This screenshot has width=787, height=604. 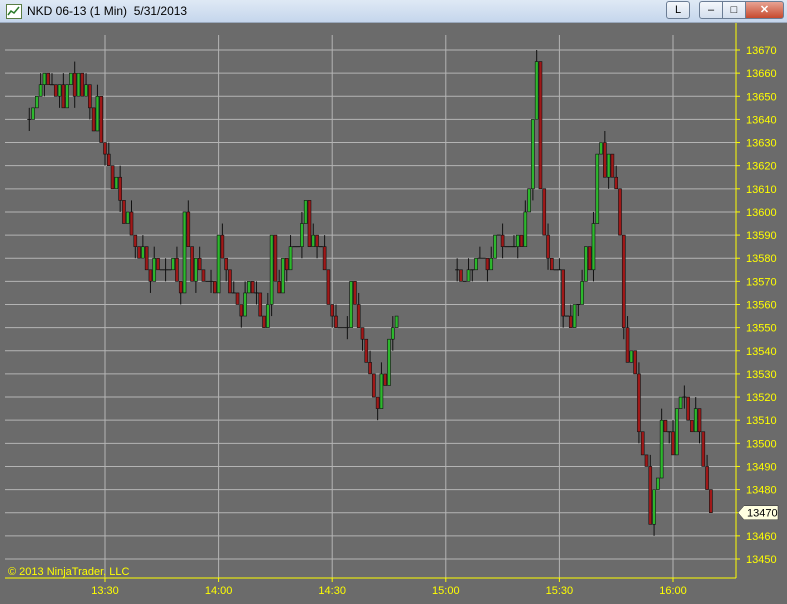 What do you see at coordinates (105, 591) in the screenshot?
I see `x-tick-label: 13:30` at bounding box center [105, 591].